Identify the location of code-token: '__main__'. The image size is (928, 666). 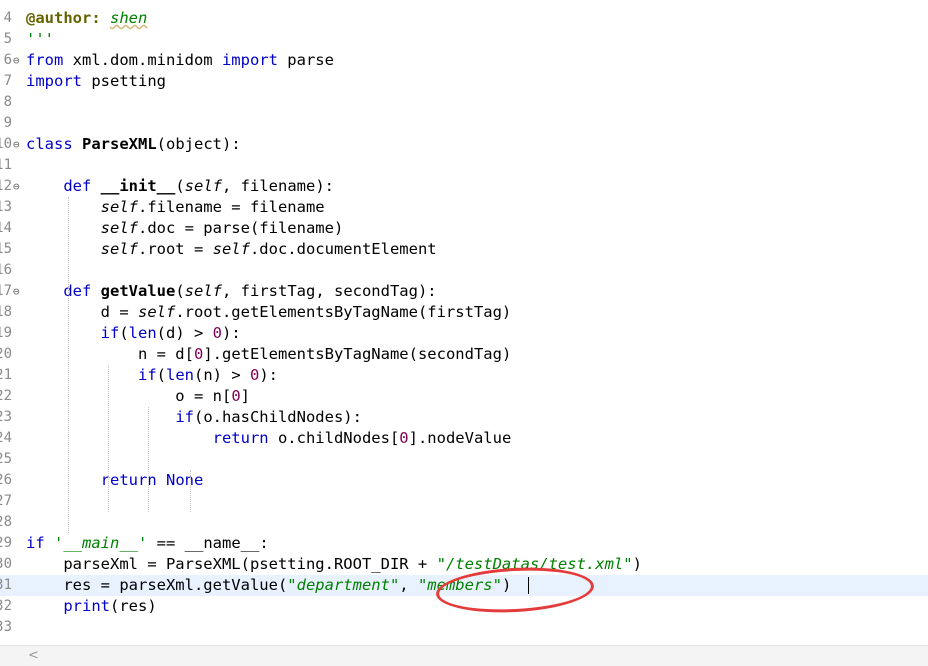
(101, 543).